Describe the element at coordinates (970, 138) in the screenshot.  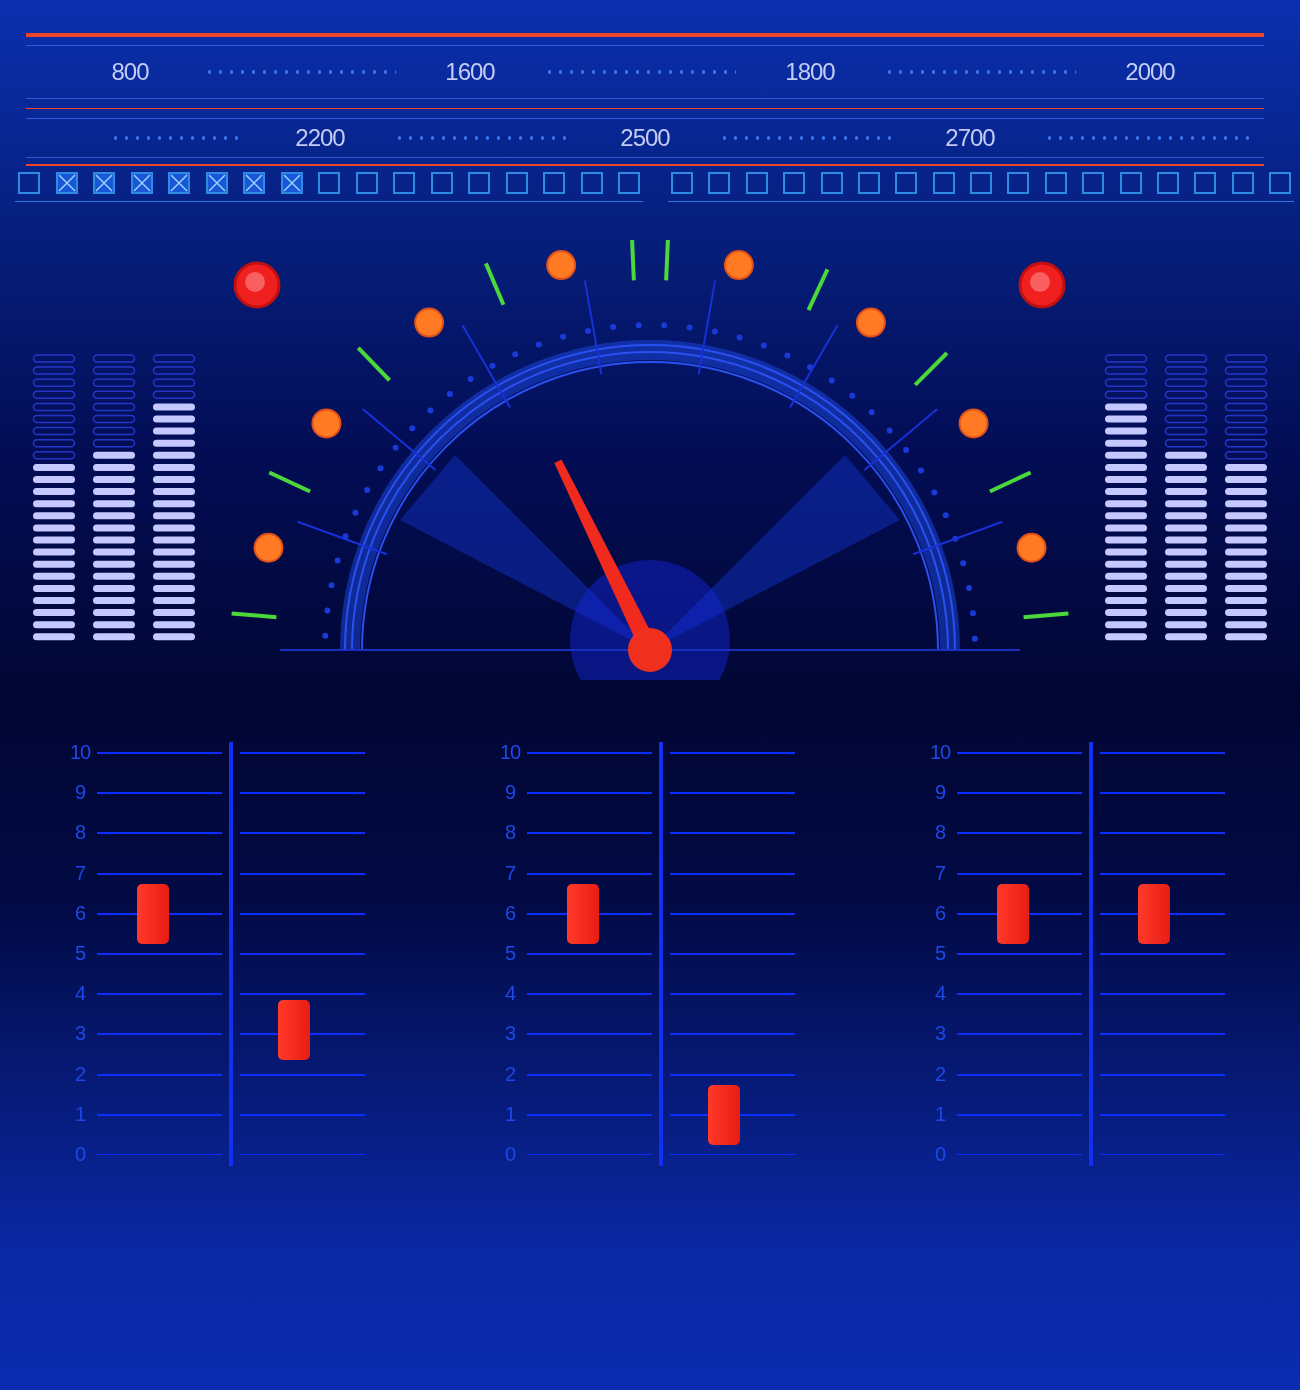
I see `scale-label: 2700` at that location.